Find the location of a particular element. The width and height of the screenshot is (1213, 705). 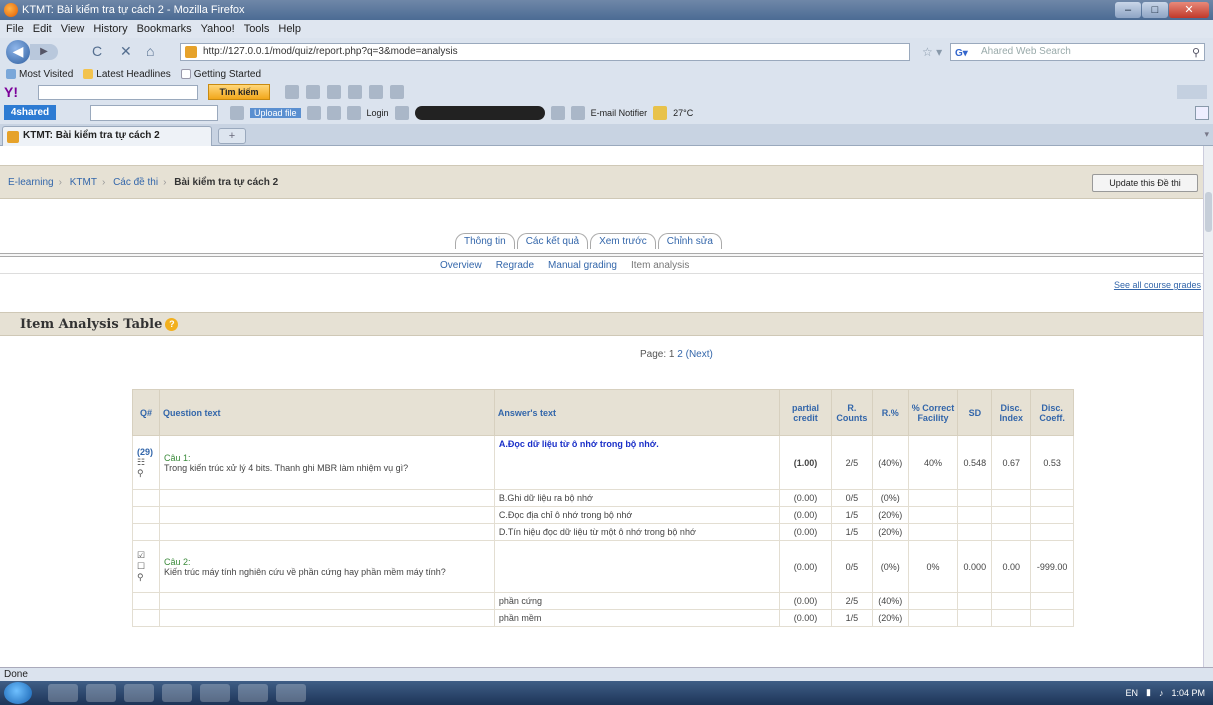

search-engine-icon: G▾ is located at coordinates (961, 54).